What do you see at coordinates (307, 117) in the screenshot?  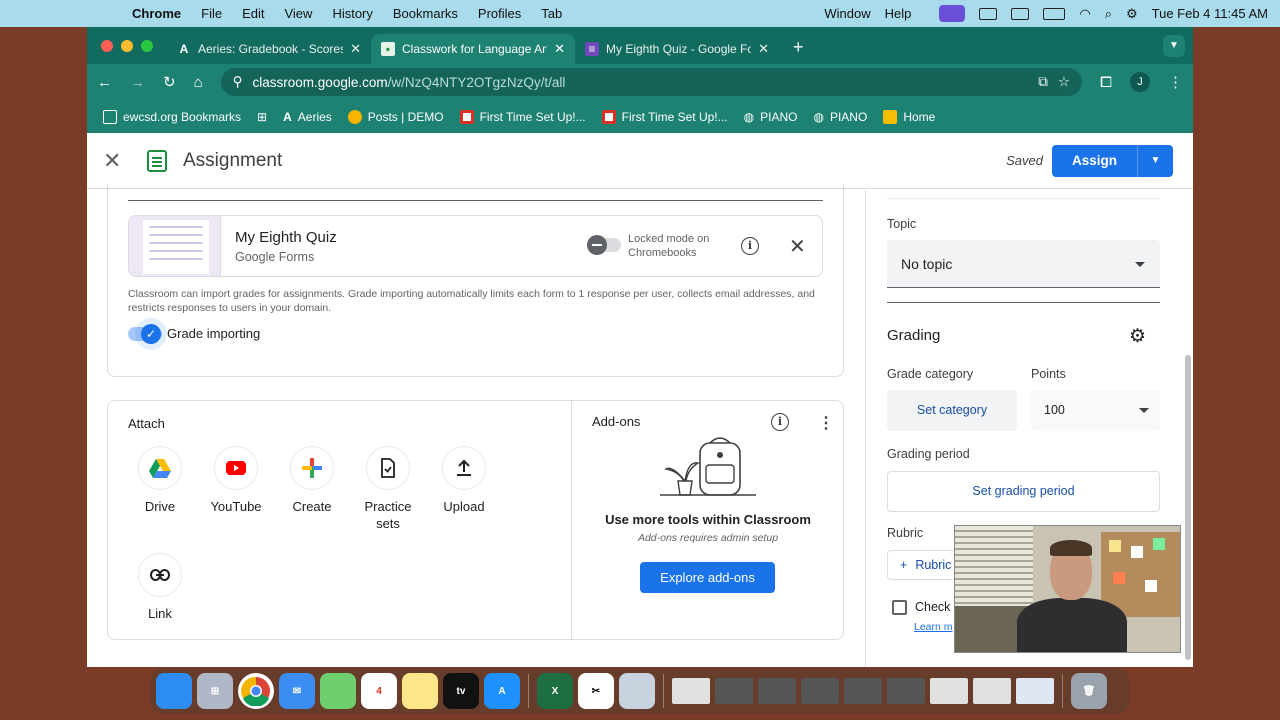 I see `bookmark-aeries: A Aeries` at bounding box center [307, 117].